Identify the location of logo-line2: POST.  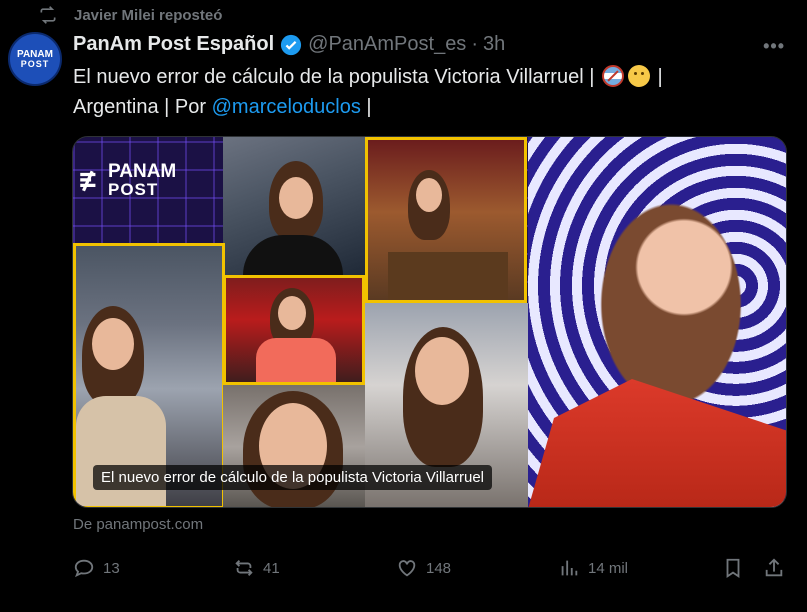
(133, 189).